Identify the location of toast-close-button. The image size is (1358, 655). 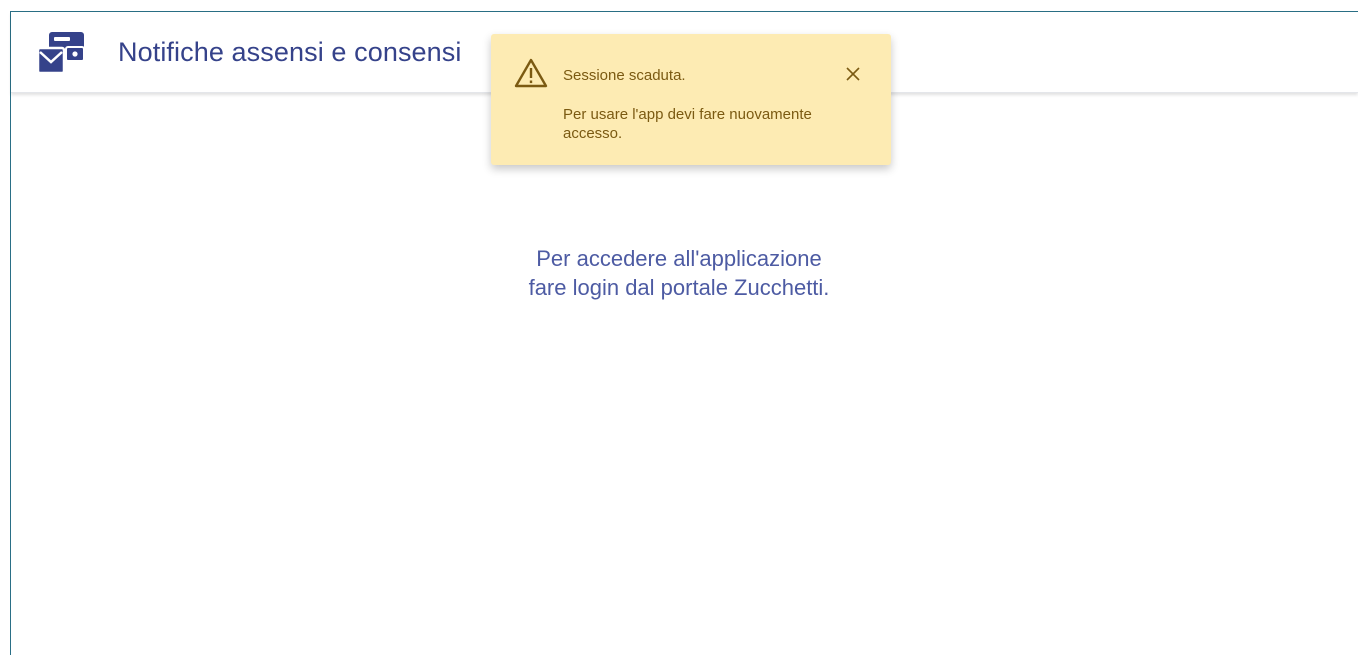
(853, 74).